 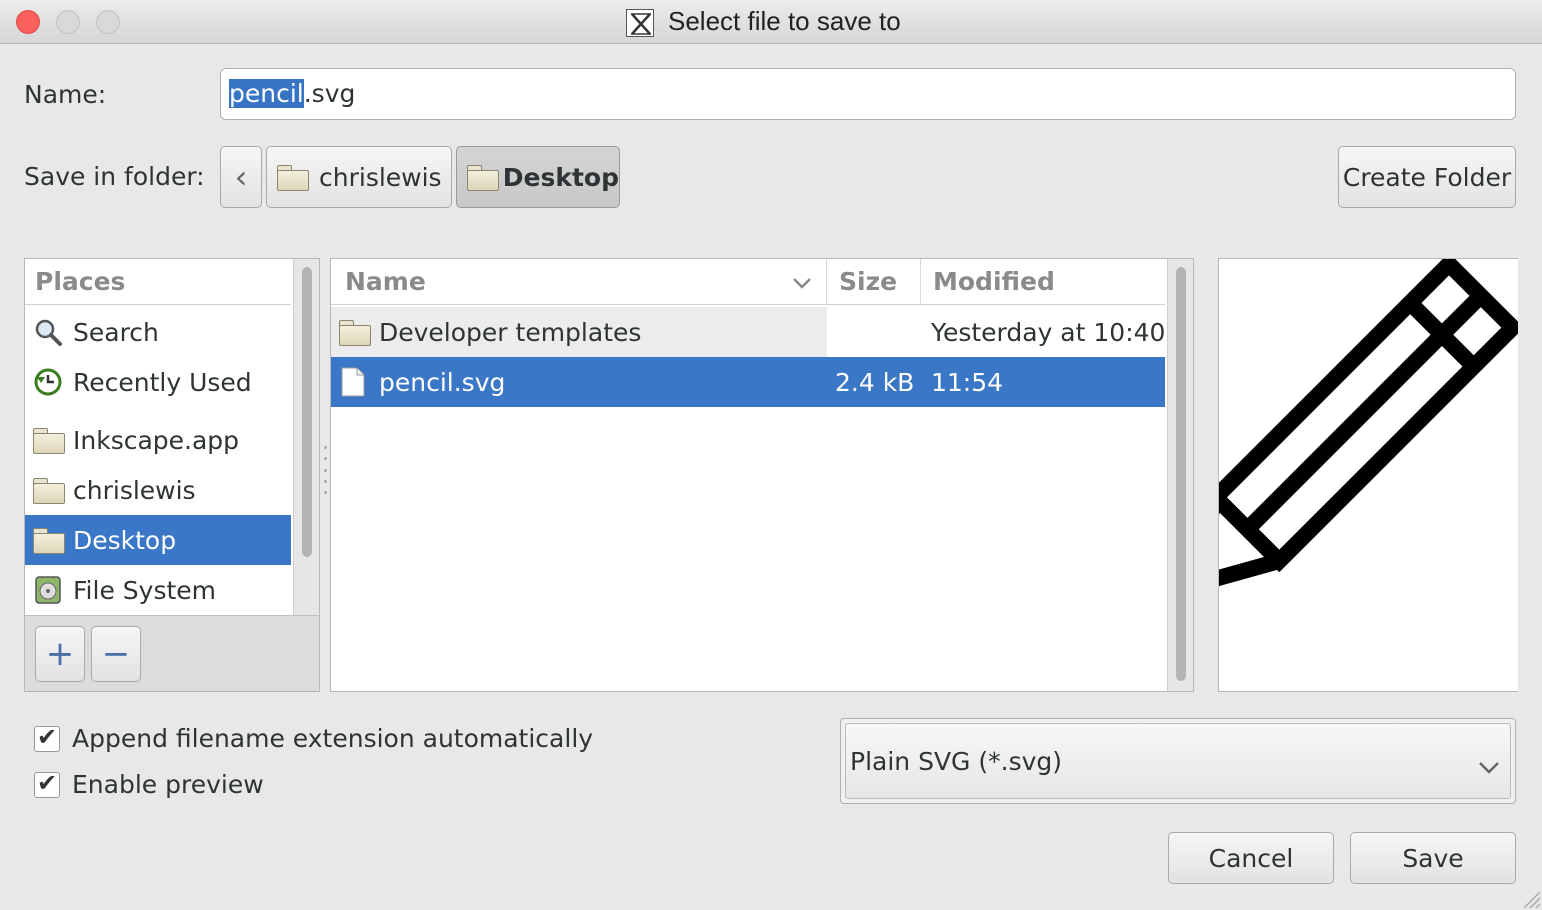 I want to click on add-bookmark-button: +, so click(x=60, y=654).